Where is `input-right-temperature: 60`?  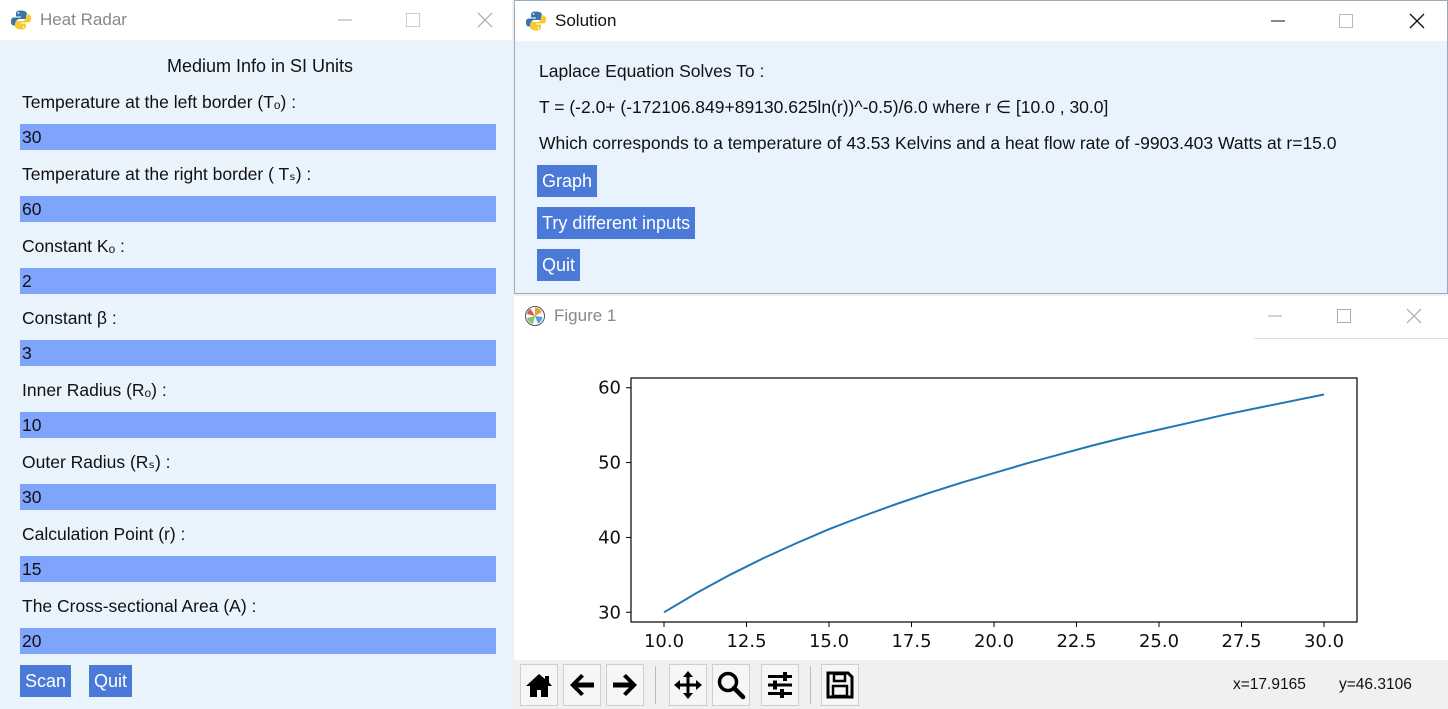 input-right-temperature: 60 is located at coordinates (258, 209).